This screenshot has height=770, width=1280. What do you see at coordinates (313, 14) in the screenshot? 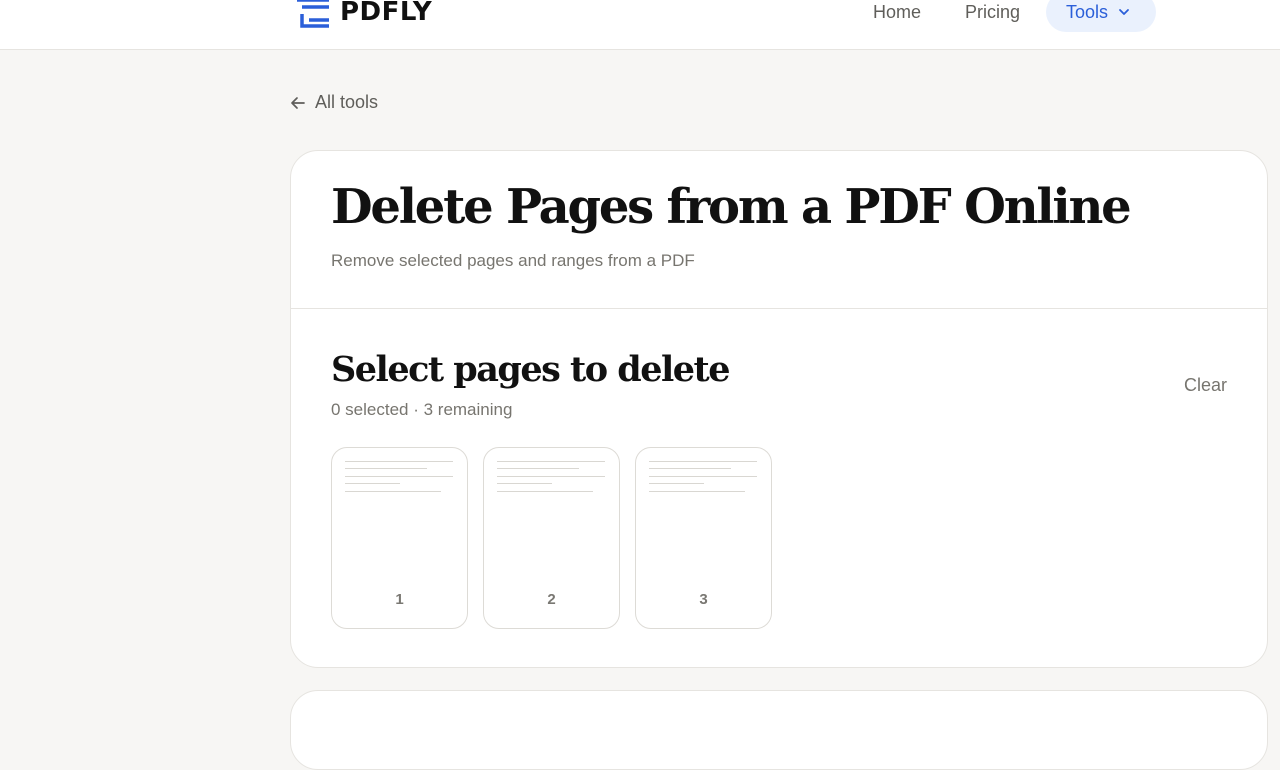
I see `stacked-tray-logo-icon` at bounding box center [313, 14].